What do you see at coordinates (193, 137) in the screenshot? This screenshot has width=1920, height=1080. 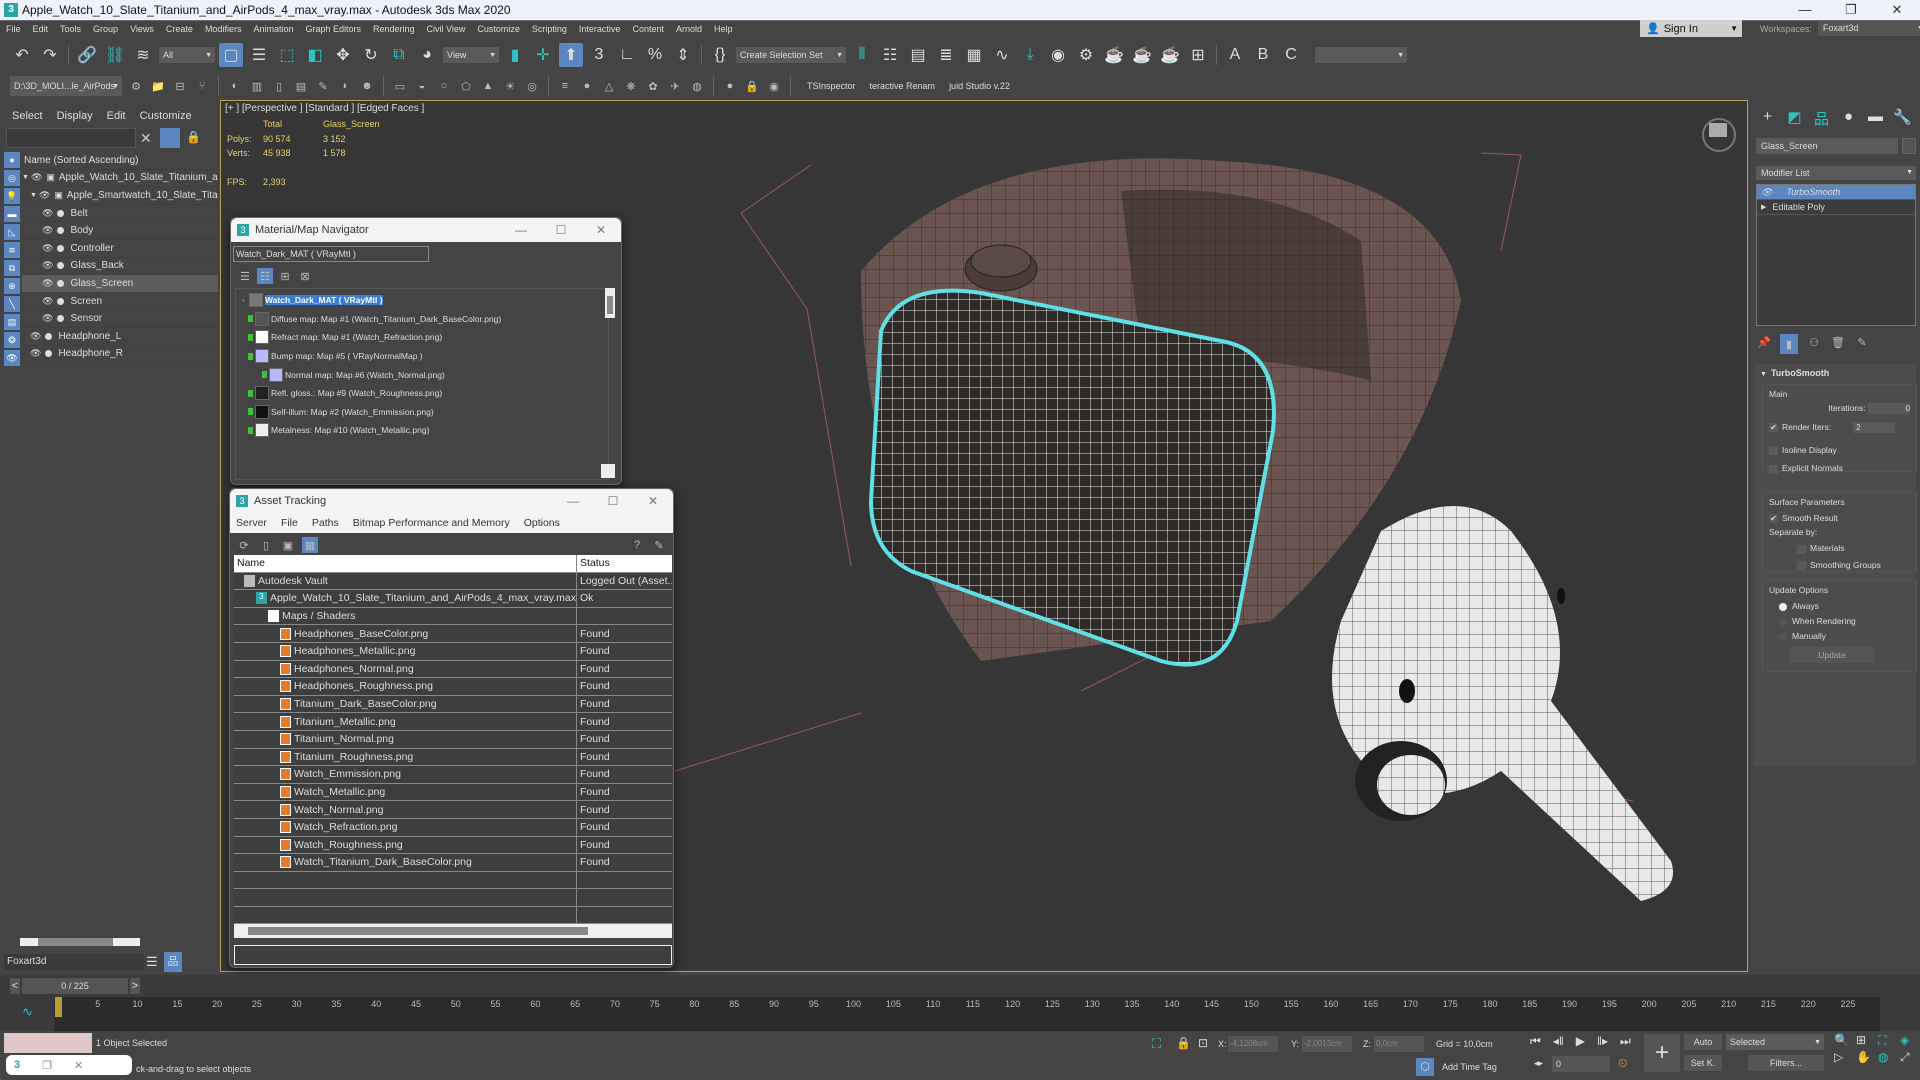 I see `lock-icon: 🔒` at bounding box center [193, 137].